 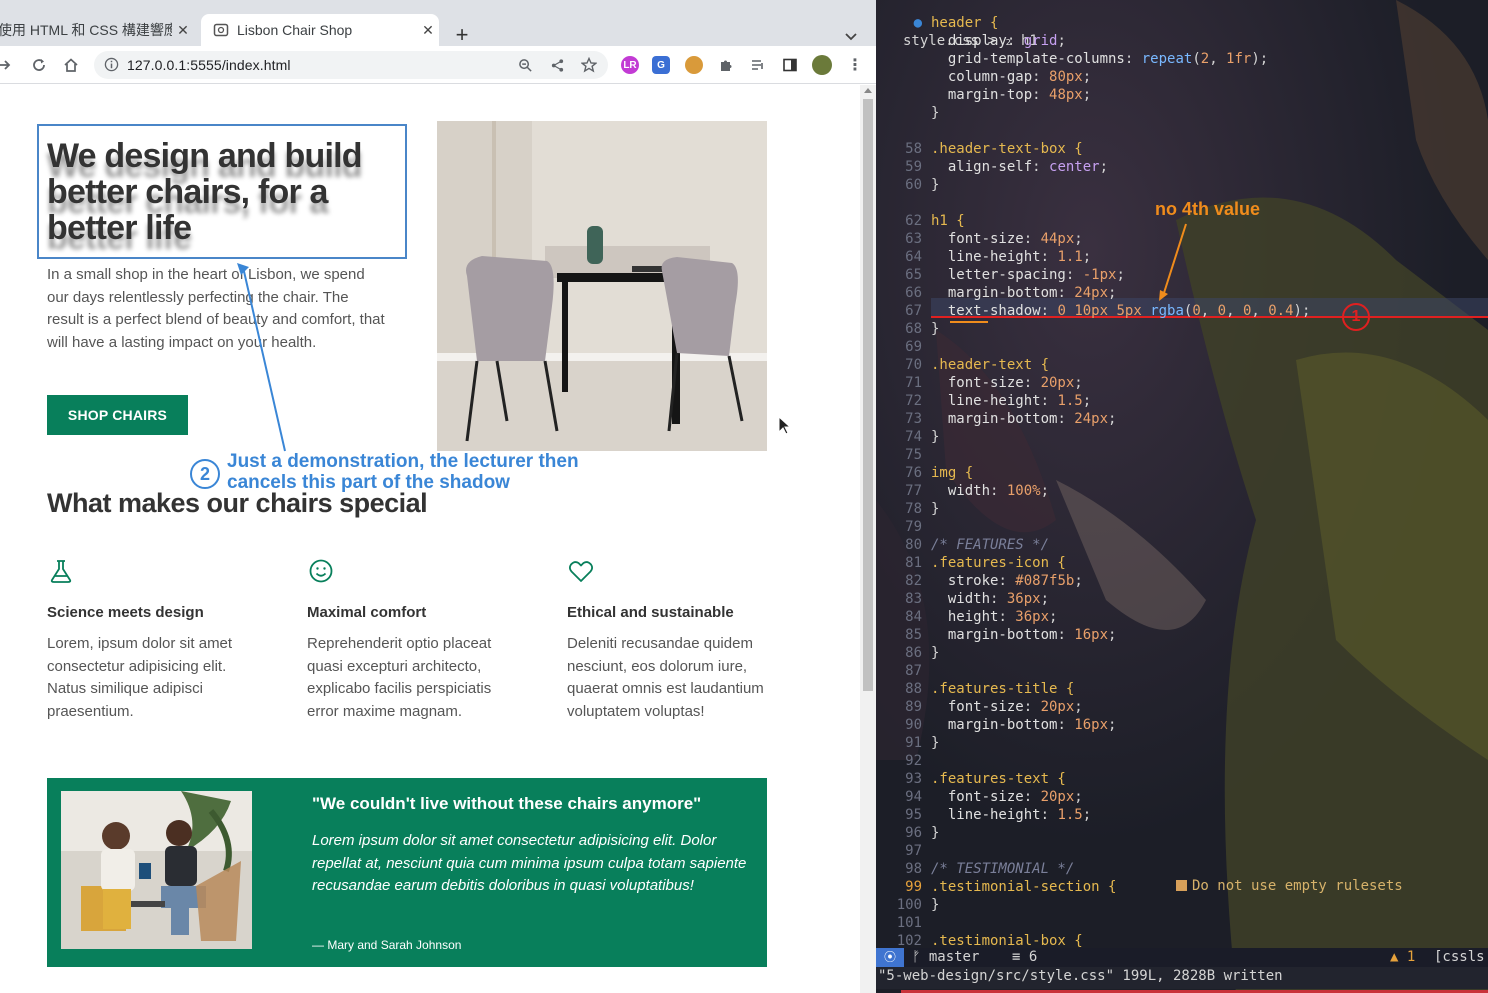 What do you see at coordinates (1182, 957) in the screenshot?
I see `status-line: ⦿ ᚠ master ≡ 6 ▲ 1 [cssls` at bounding box center [1182, 957].